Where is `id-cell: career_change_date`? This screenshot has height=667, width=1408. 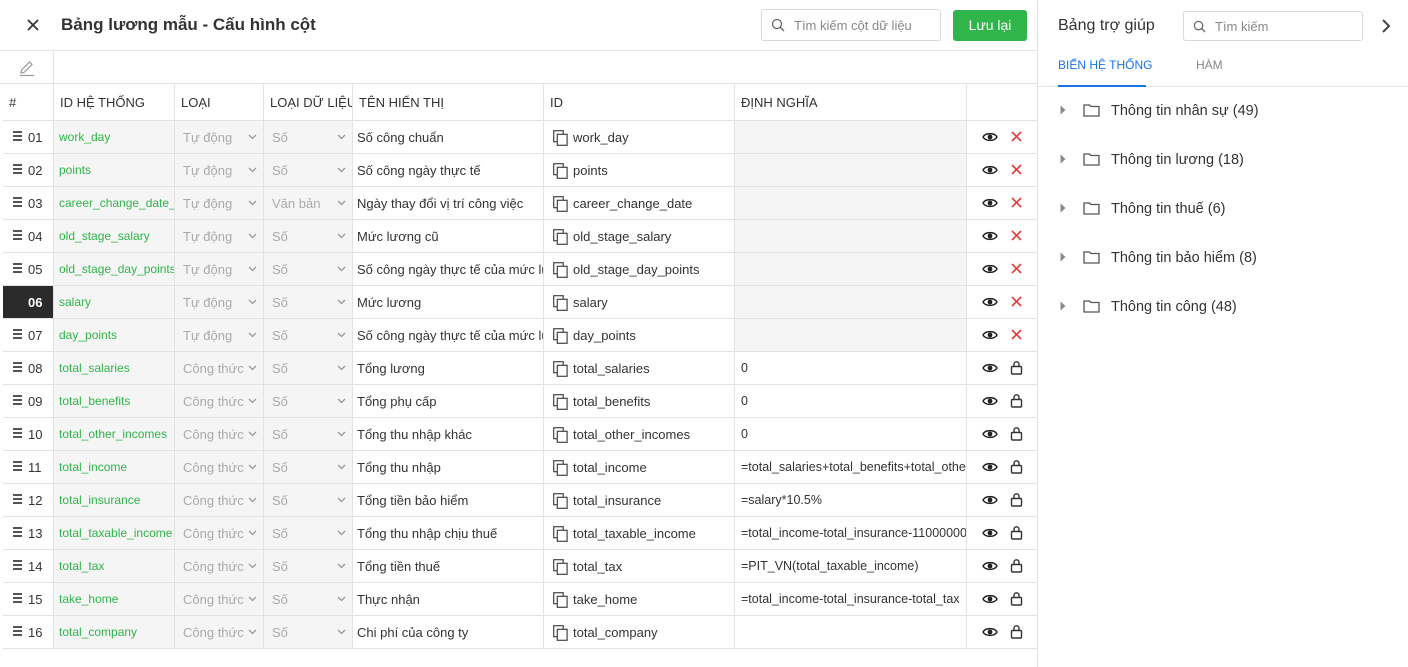
id-cell: career_change_date is located at coordinates (639, 203).